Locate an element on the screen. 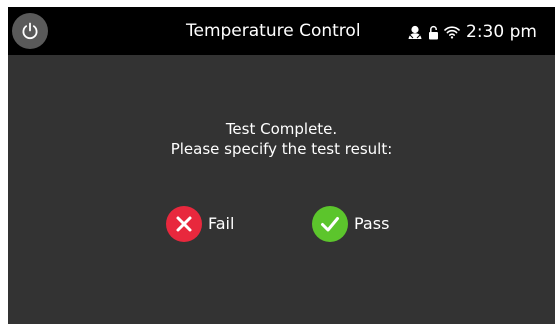 The height and width of the screenshot is (324, 555). clock: 2:30 pm is located at coordinates (501, 32).